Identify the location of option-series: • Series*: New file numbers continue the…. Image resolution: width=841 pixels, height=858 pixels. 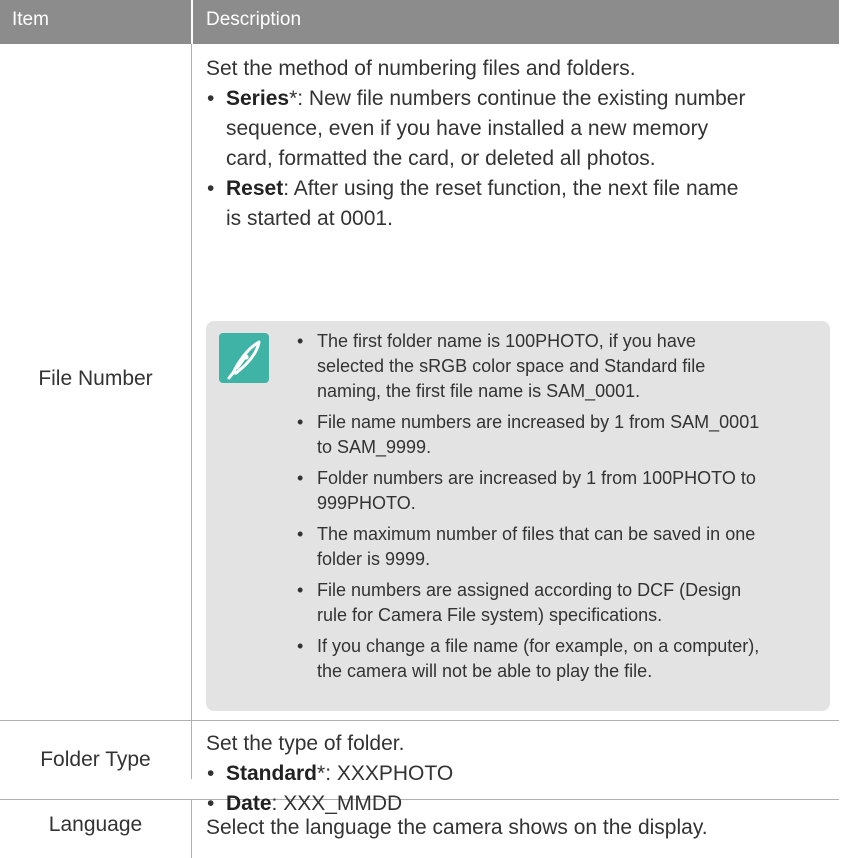
(516, 129).